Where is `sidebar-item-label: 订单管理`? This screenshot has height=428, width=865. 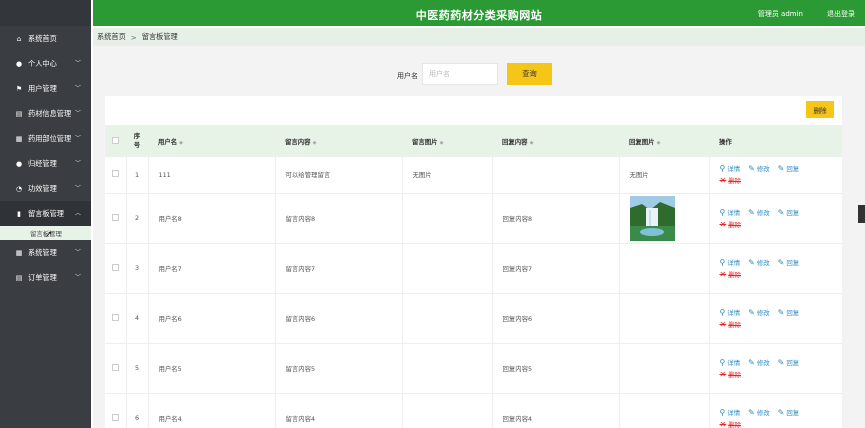 sidebar-item-label: 订单管理 is located at coordinates (42, 277).